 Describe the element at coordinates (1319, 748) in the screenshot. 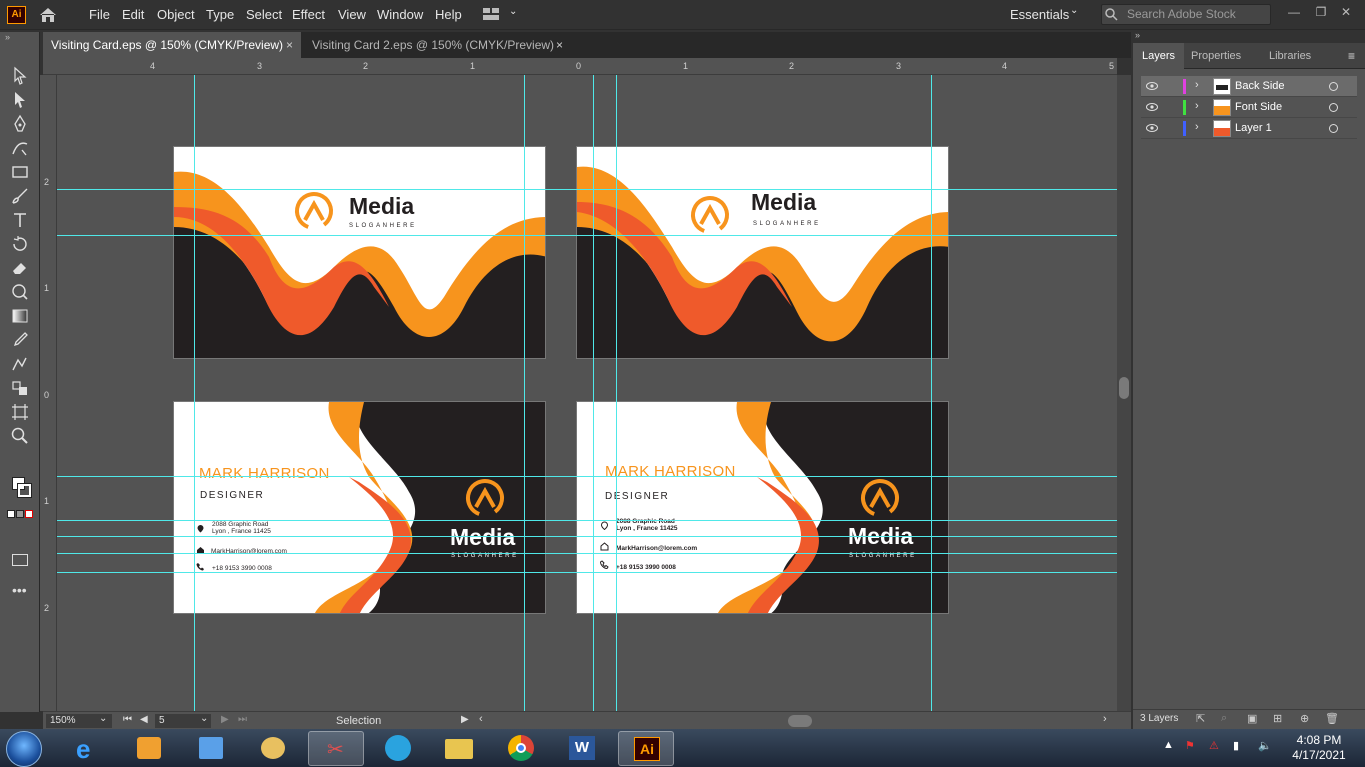

I see `taskbar-clock: 4:08 PM 4/17/2021` at that location.